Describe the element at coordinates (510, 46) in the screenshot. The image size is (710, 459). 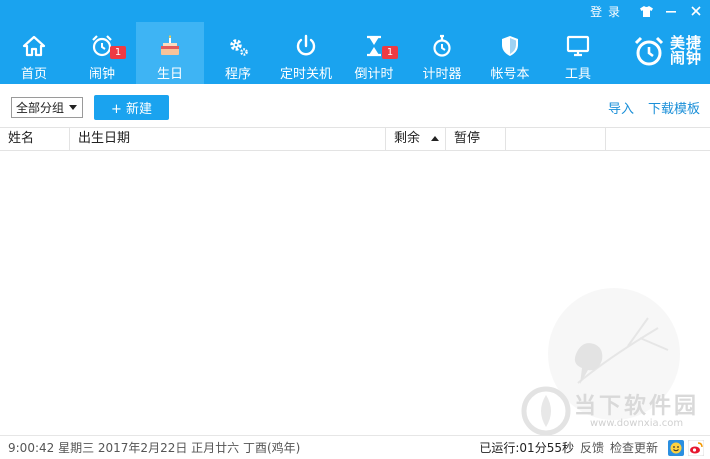
I see `shield-icon` at that location.